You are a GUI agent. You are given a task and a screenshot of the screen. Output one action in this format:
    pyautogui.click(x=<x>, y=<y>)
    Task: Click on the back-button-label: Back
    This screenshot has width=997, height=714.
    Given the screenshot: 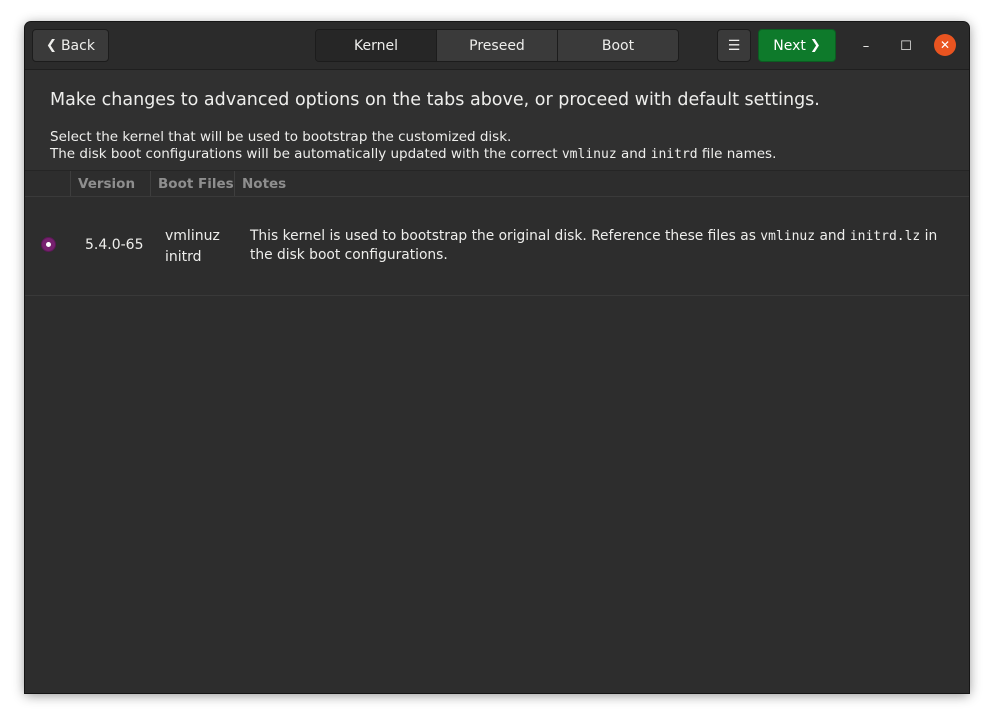 What is the action you would take?
    pyautogui.click(x=77, y=45)
    